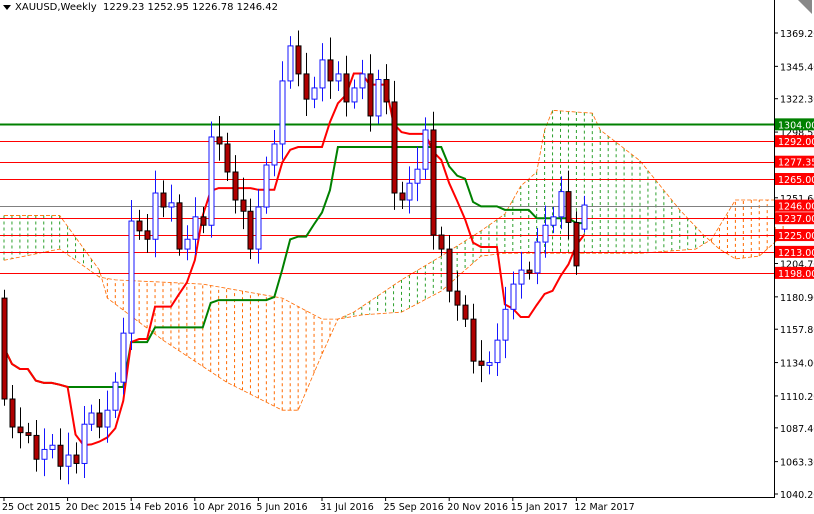 The height and width of the screenshot is (514, 814). Describe the element at coordinates (56, 7) in the screenshot. I see `symbol-label: XAUUSD,Weekly` at that location.